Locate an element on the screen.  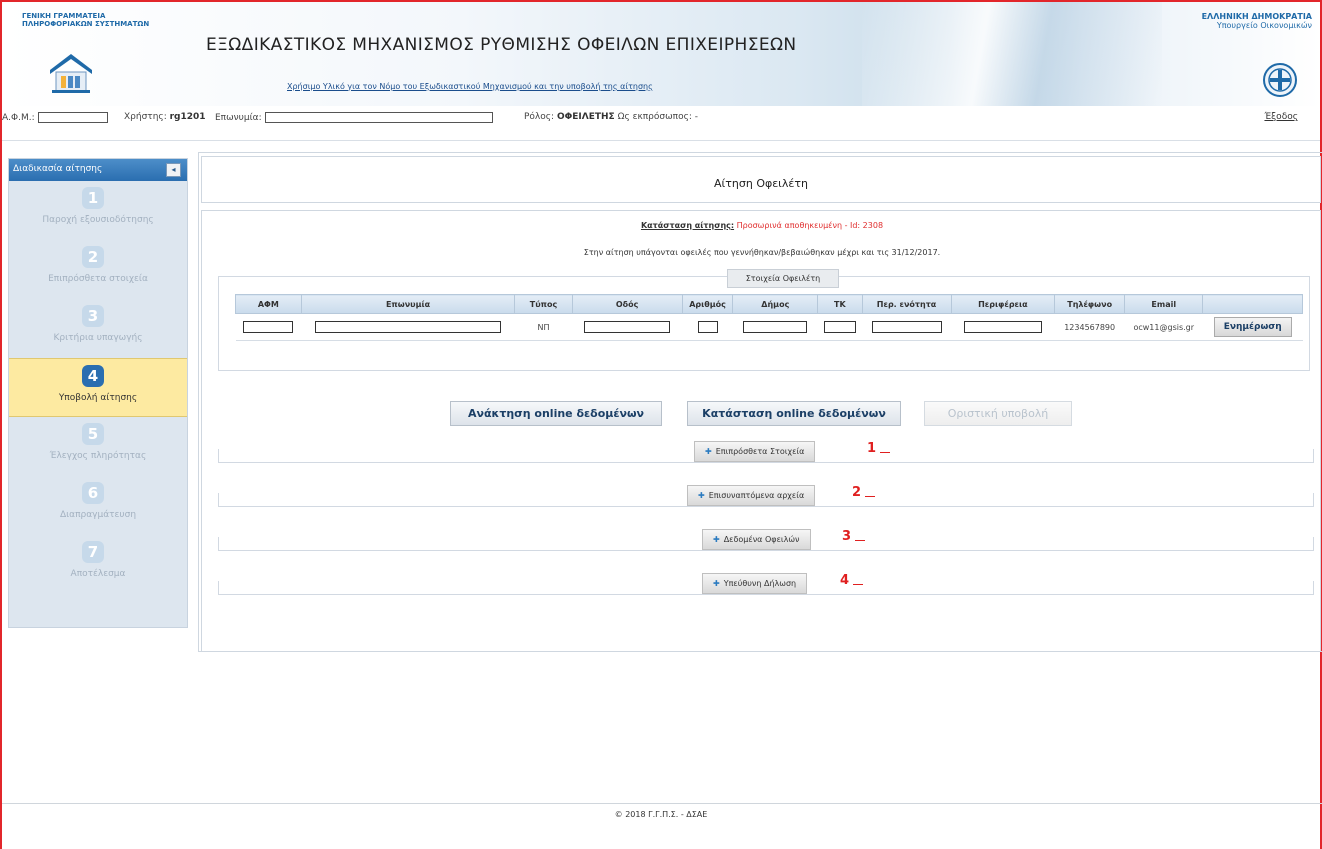
street-number-input is located at coordinates (707, 327).